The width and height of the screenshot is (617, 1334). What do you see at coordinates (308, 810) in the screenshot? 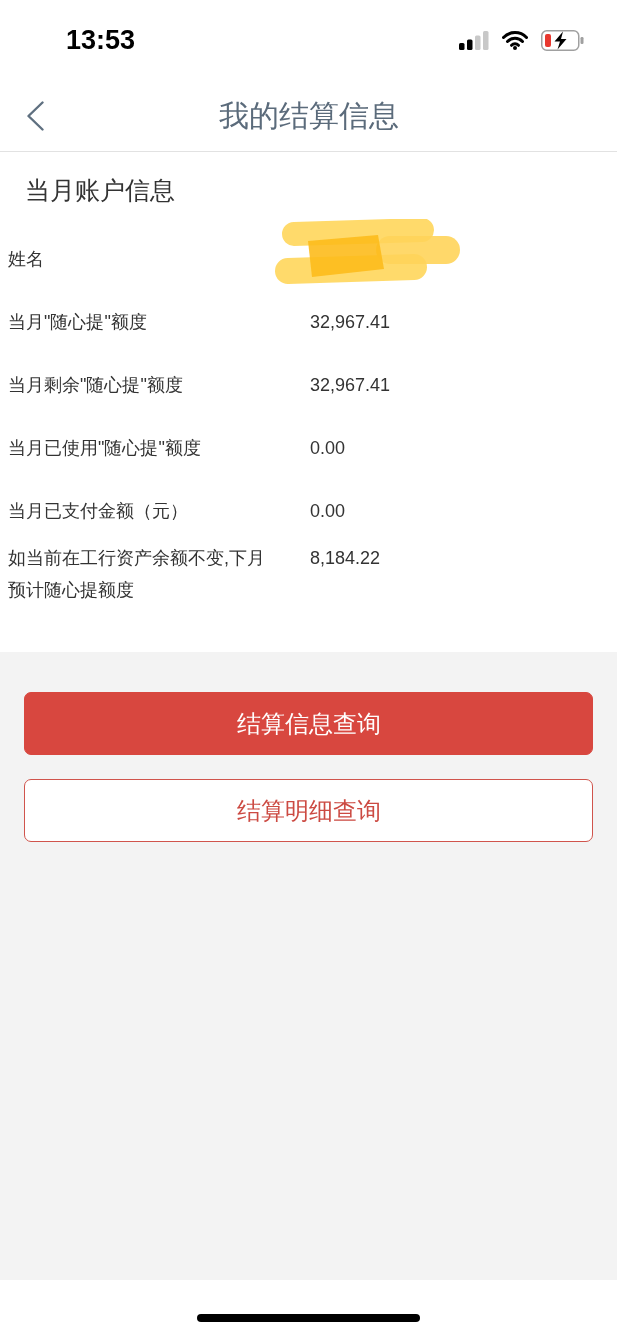
I see `query-button: 结算明细查询` at bounding box center [308, 810].